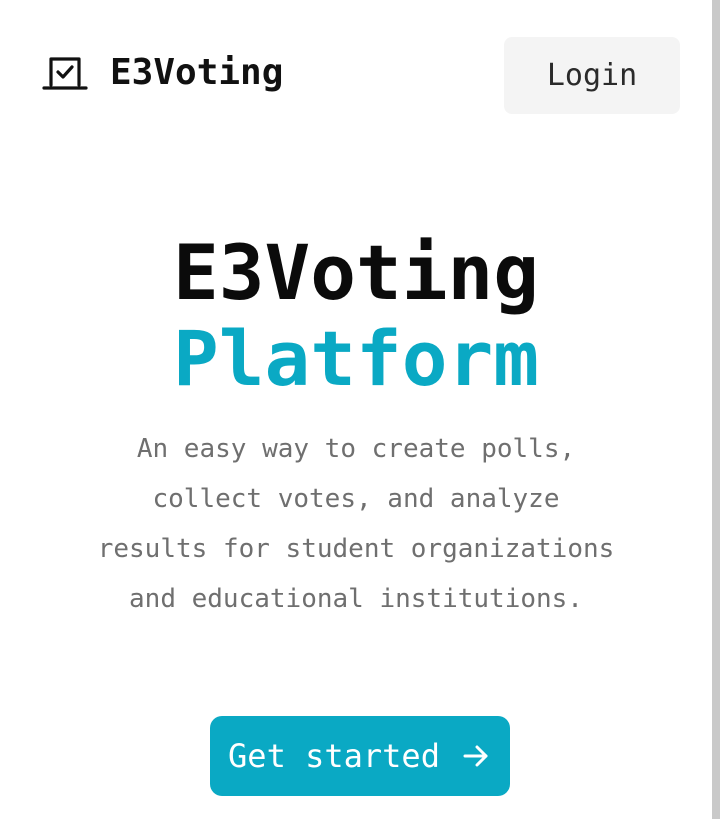 This screenshot has width=720, height=819. Describe the element at coordinates (197, 72) in the screenshot. I see `brand-name: E3Voting` at that location.